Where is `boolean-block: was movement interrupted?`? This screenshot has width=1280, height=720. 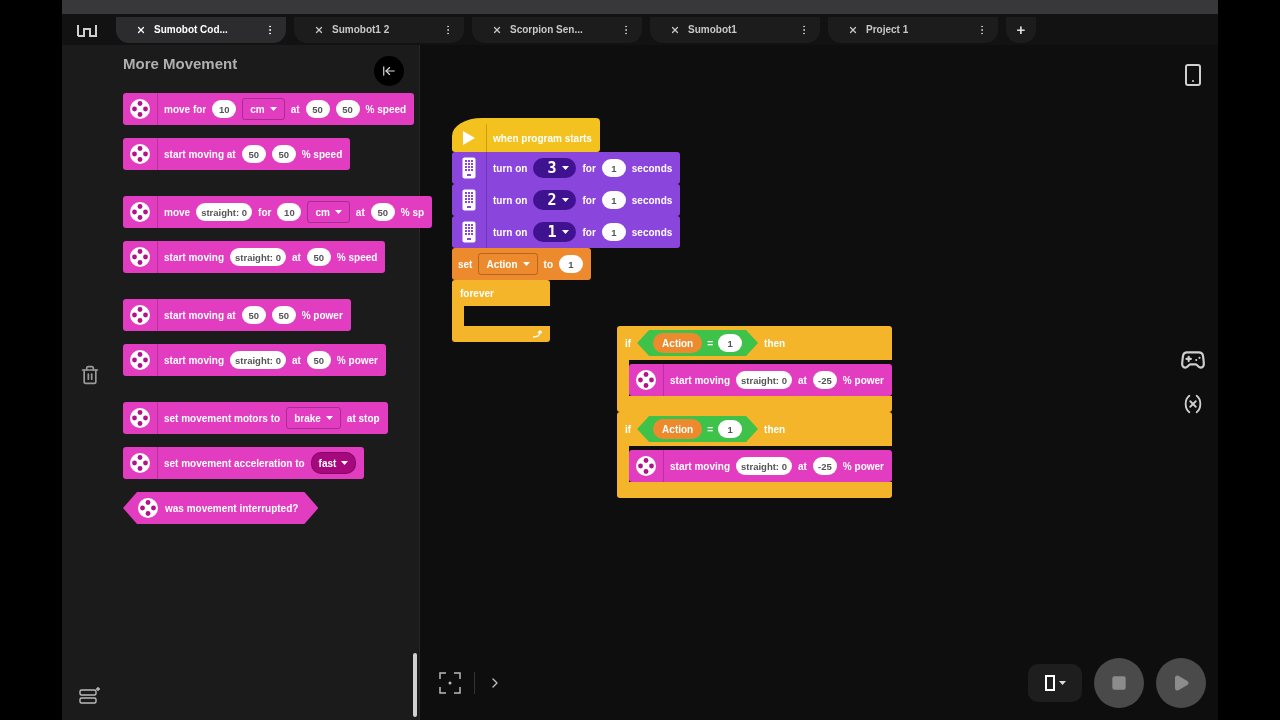 boolean-block: was movement interrupted? is located at coordinates (221, 508).